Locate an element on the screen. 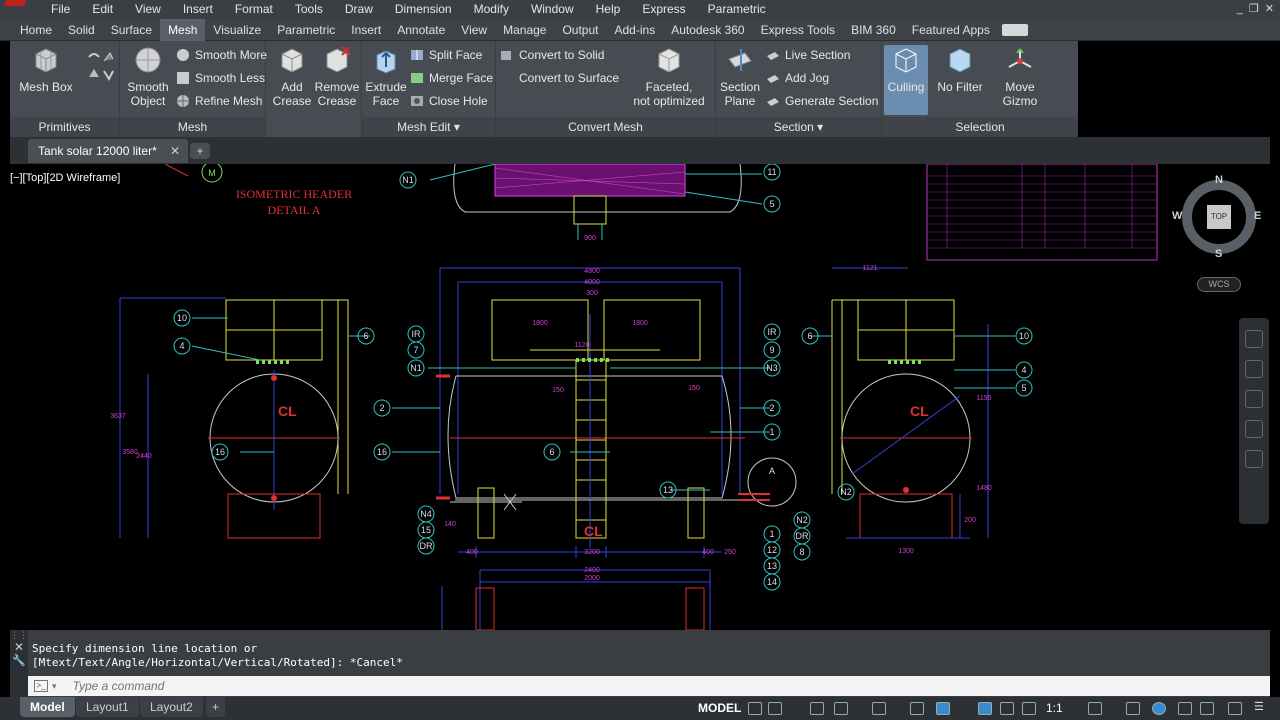  menu-express: Express is located at coordinates (663, 9).